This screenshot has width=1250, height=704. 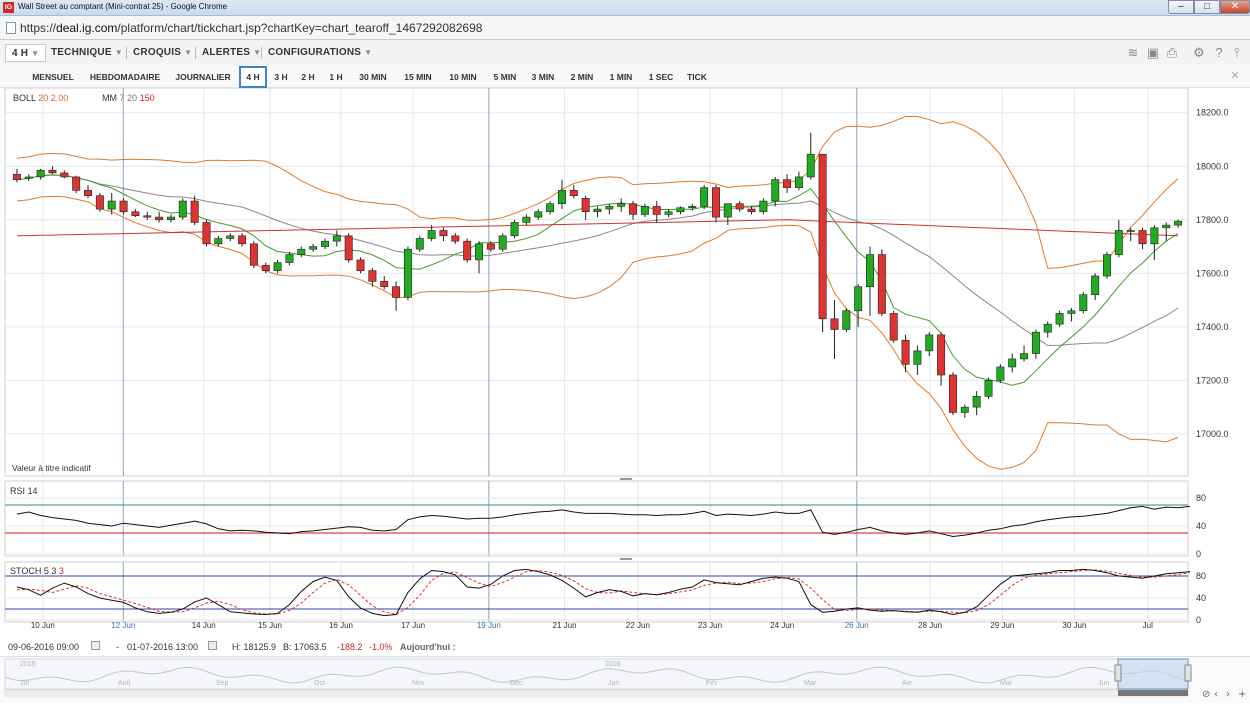 I want to click on indicative-note: Valeur à titre indicatif, so click(x=51, y=468).